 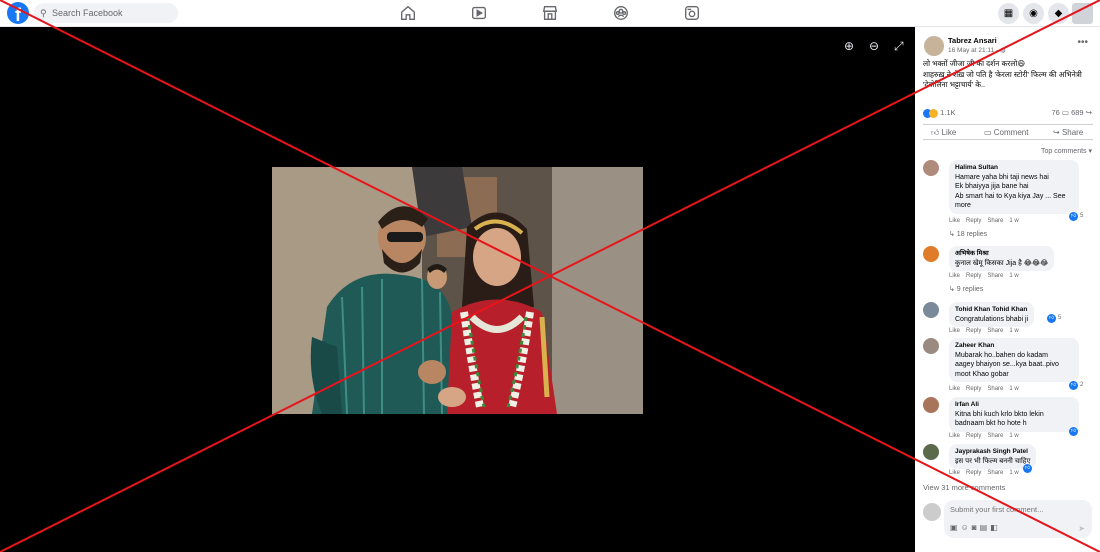 I want to click on share-button: ↪ Share, so click(x=1068, y=132).